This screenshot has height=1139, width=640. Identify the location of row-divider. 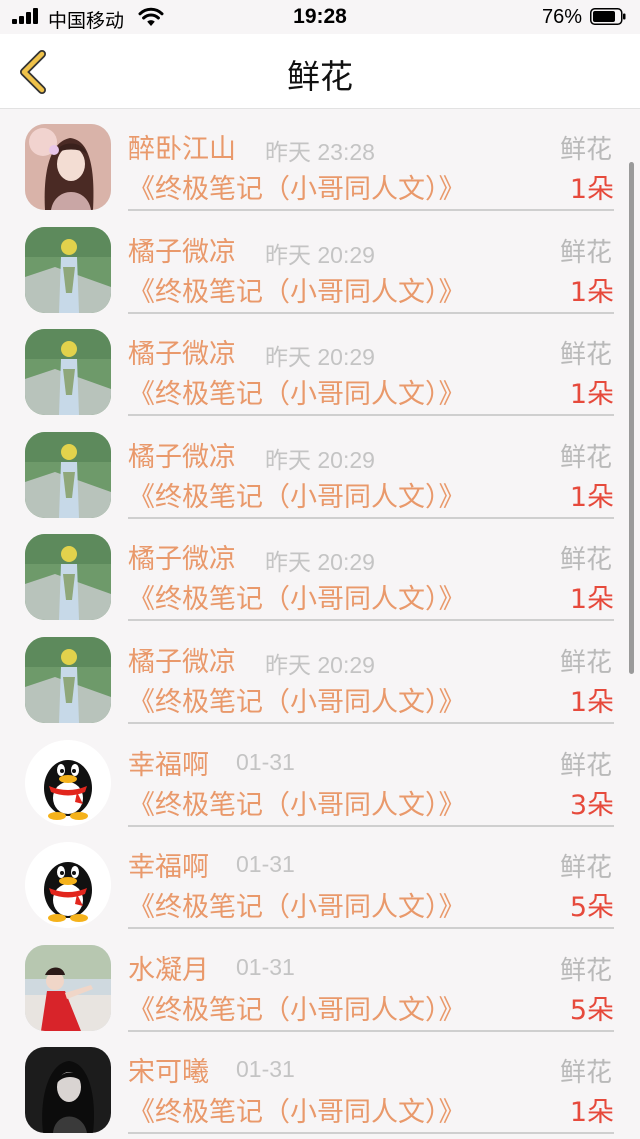
(371, 1133).